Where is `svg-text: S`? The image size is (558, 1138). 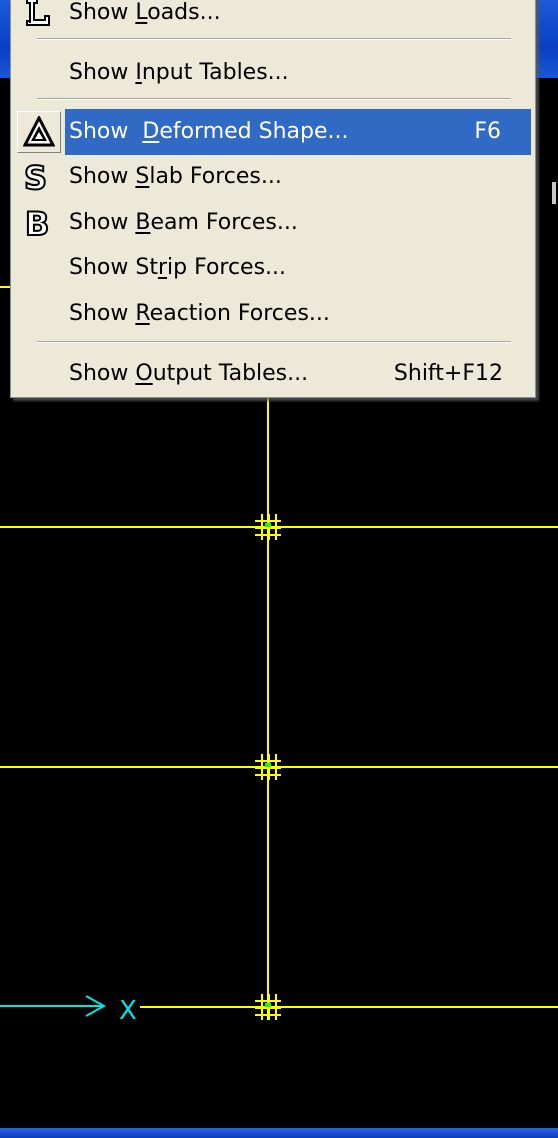 svg-text: S is located at coordinates (35, 177).